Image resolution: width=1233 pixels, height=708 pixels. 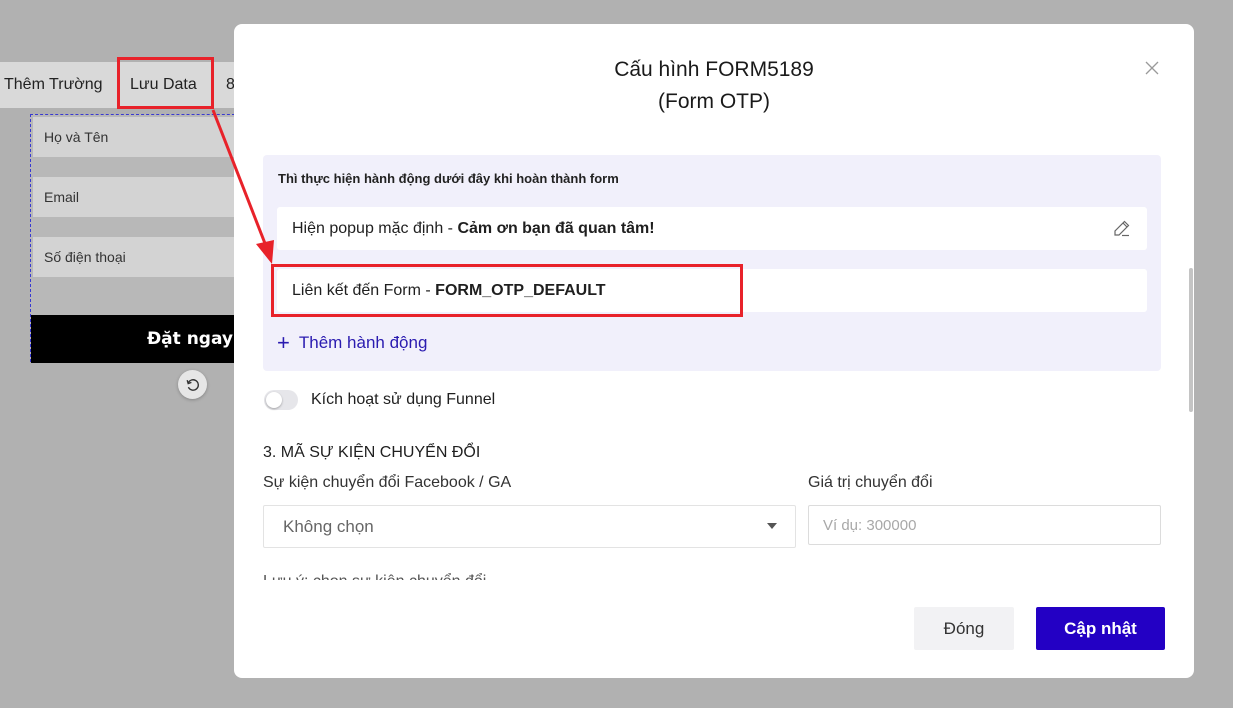 What do you see at coordinates (712, 290) in the screenshot?
I see `action-item-form-link: Liên kết đến Form - FORM_OTP_DEFAULT` at bounding box center [712, 290].